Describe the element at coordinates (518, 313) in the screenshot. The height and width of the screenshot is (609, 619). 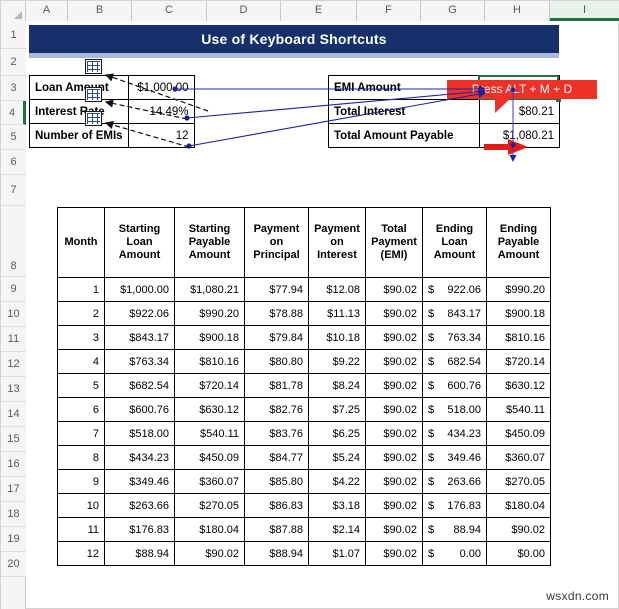
I see `ending-payable-amount-cell: $900.18` at that location.